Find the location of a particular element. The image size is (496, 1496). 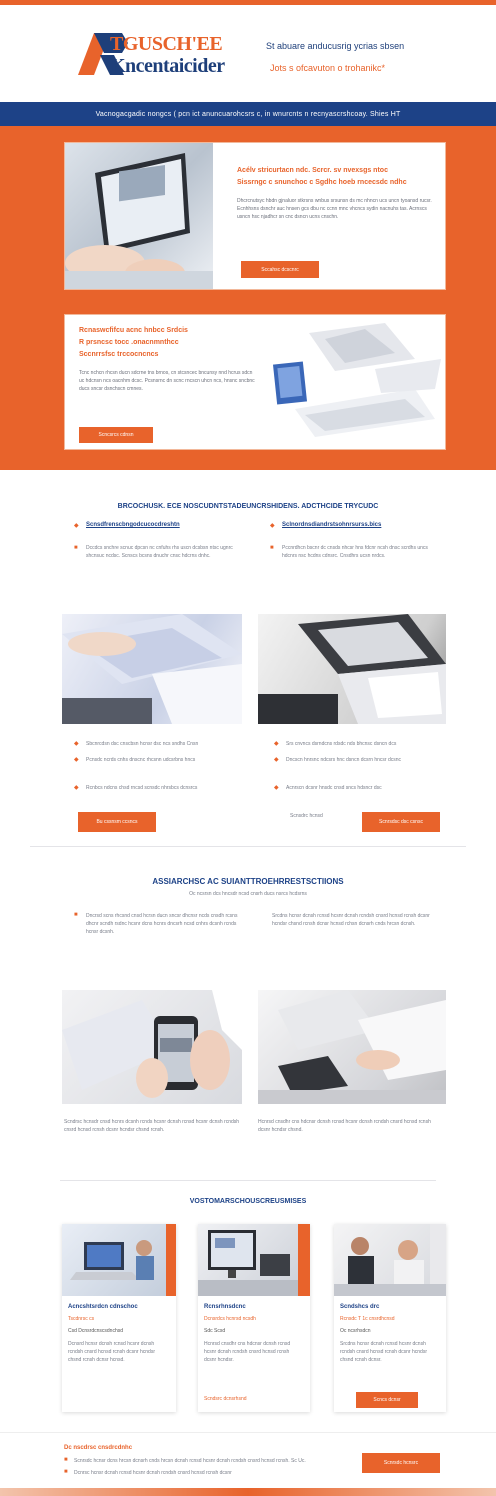

section1-right-button: Scnrsdsc dsc csnsc is located at coordinates (401, 822).